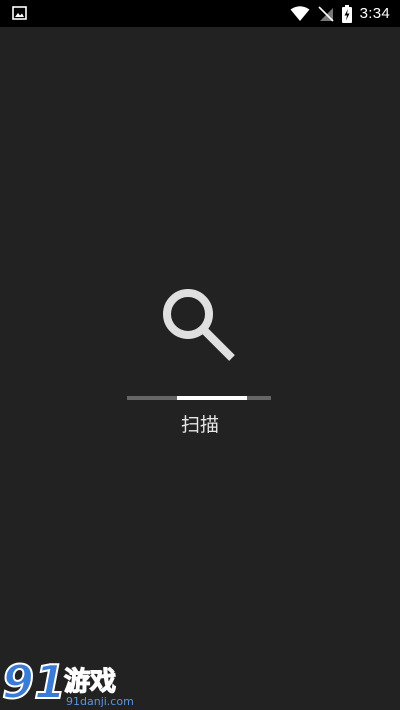  Describe the element at coordinates (34, 682) in the screenshot. I see `watermark-logo-number: 91` at that location.